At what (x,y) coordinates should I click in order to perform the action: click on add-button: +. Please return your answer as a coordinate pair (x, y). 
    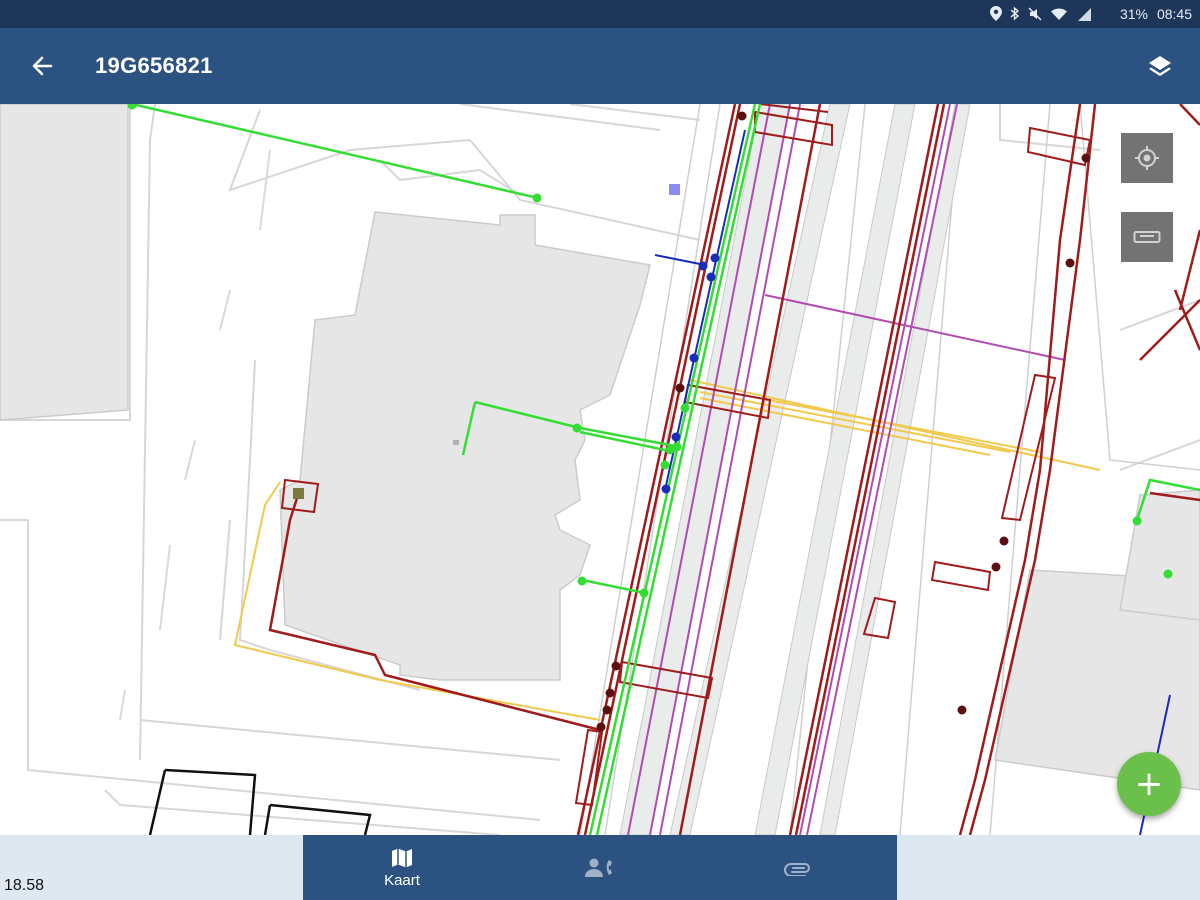
    Looking at the image, I should click on (1149, 784).